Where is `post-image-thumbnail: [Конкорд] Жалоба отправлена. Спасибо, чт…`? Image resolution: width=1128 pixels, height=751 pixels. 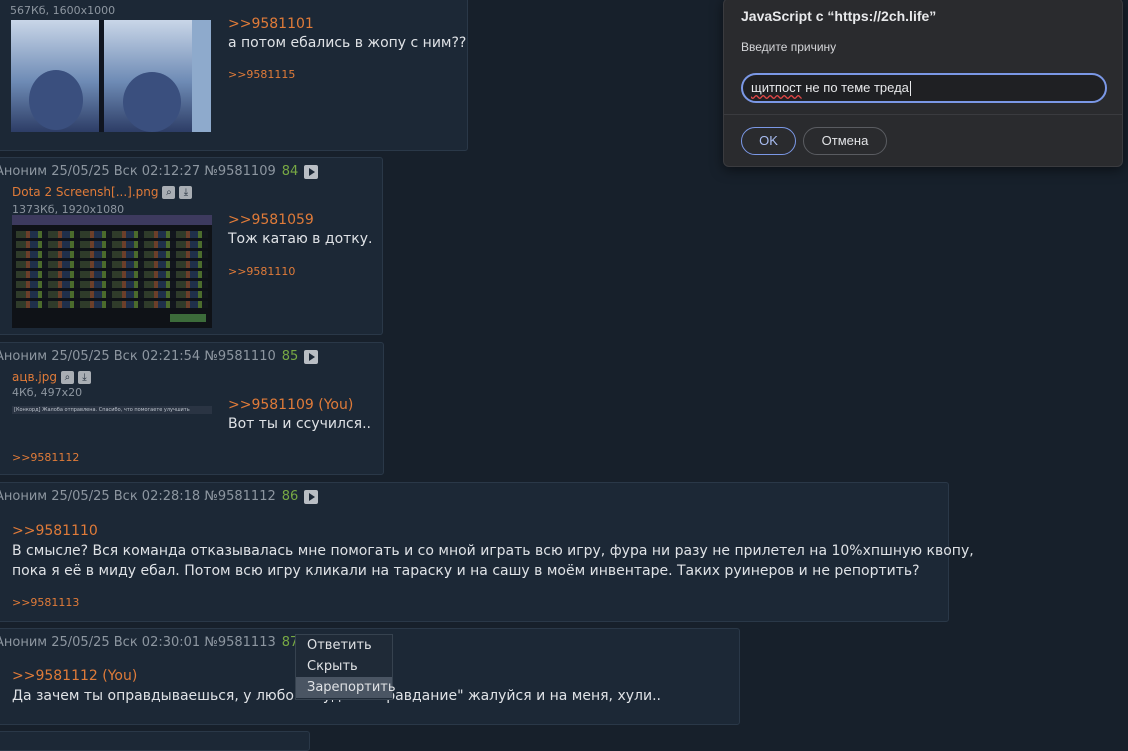 post-image-thumbnail: [Конкорд] Жалоба отправлена. Спасибо, чт… is located at coordinates (112, 410).